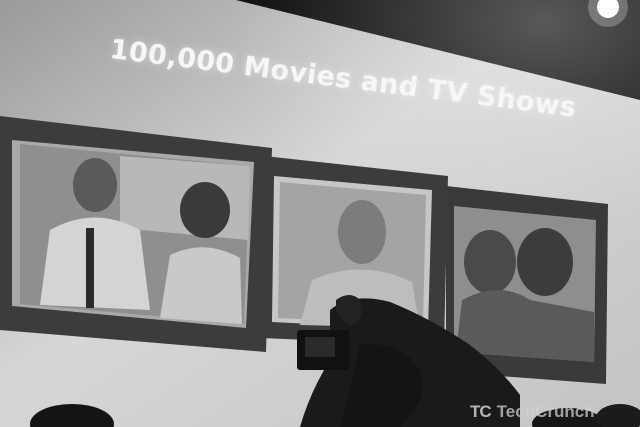 The height and width of the screenshot is (427, 640). I want to click on techcrunch-logo-mark: TC, so click(481, 411).